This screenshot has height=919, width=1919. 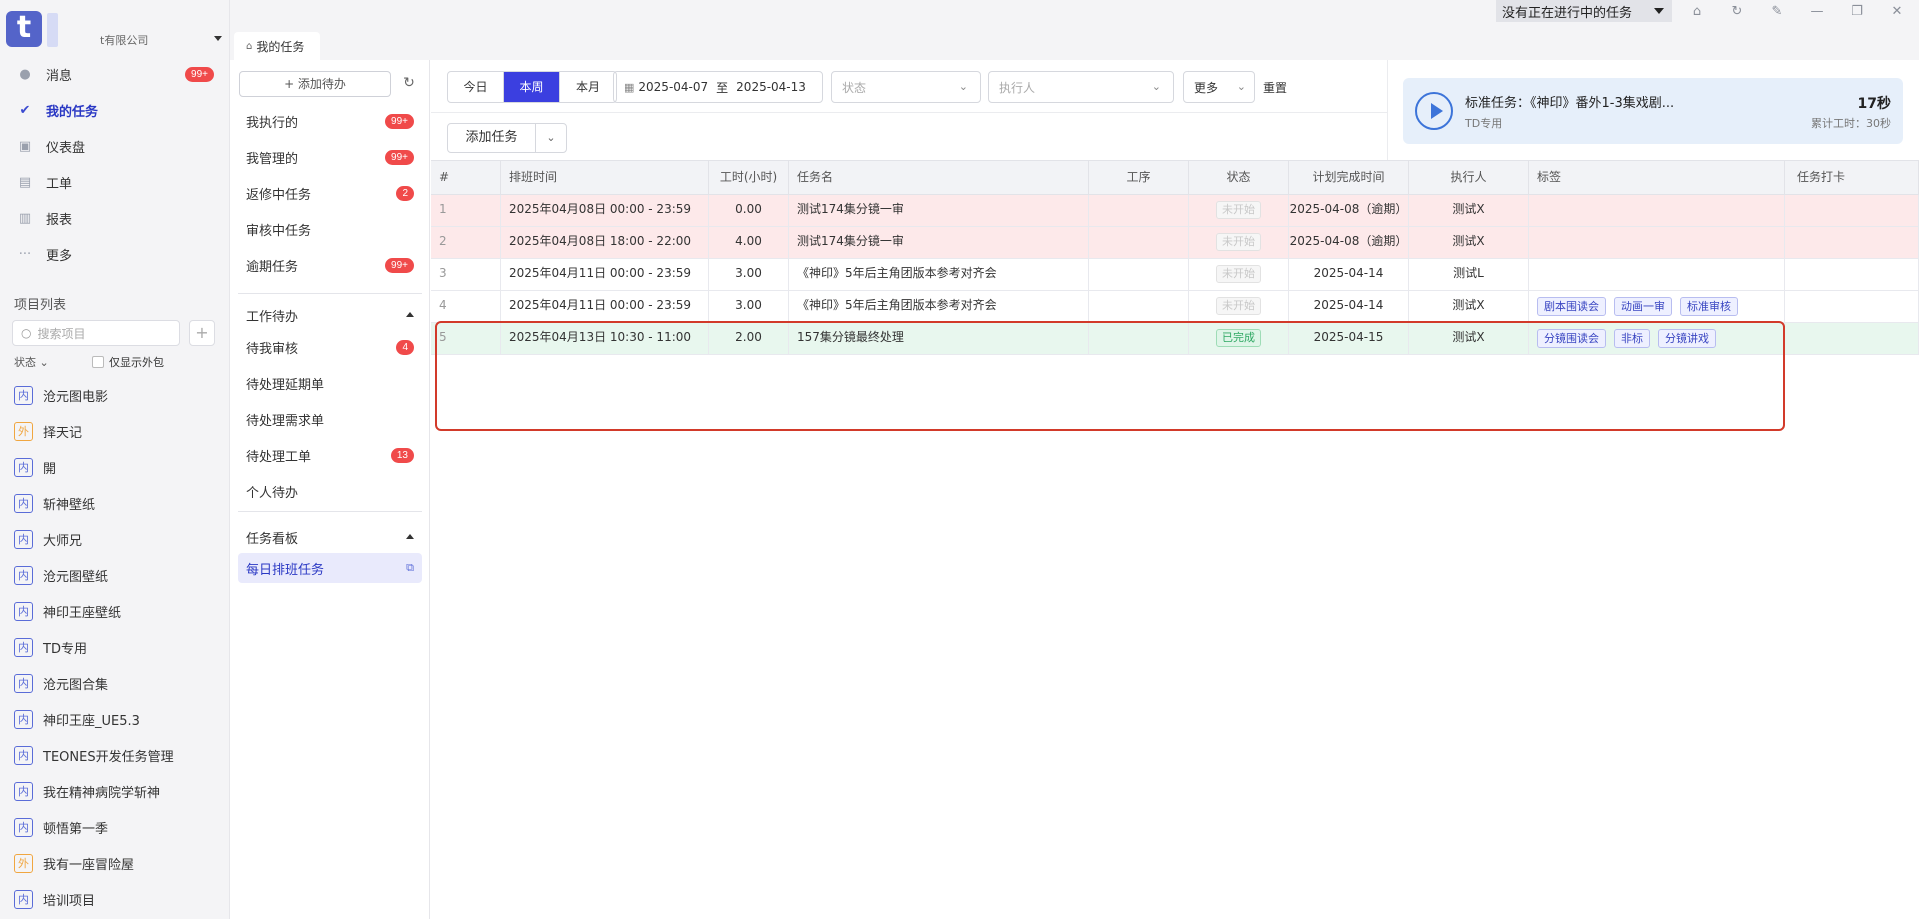 What do you see at coordinates (111, 182) in the screenshot?
I see `nav-item-tickets: ▤ 工单` at bounding box center [111, 182].